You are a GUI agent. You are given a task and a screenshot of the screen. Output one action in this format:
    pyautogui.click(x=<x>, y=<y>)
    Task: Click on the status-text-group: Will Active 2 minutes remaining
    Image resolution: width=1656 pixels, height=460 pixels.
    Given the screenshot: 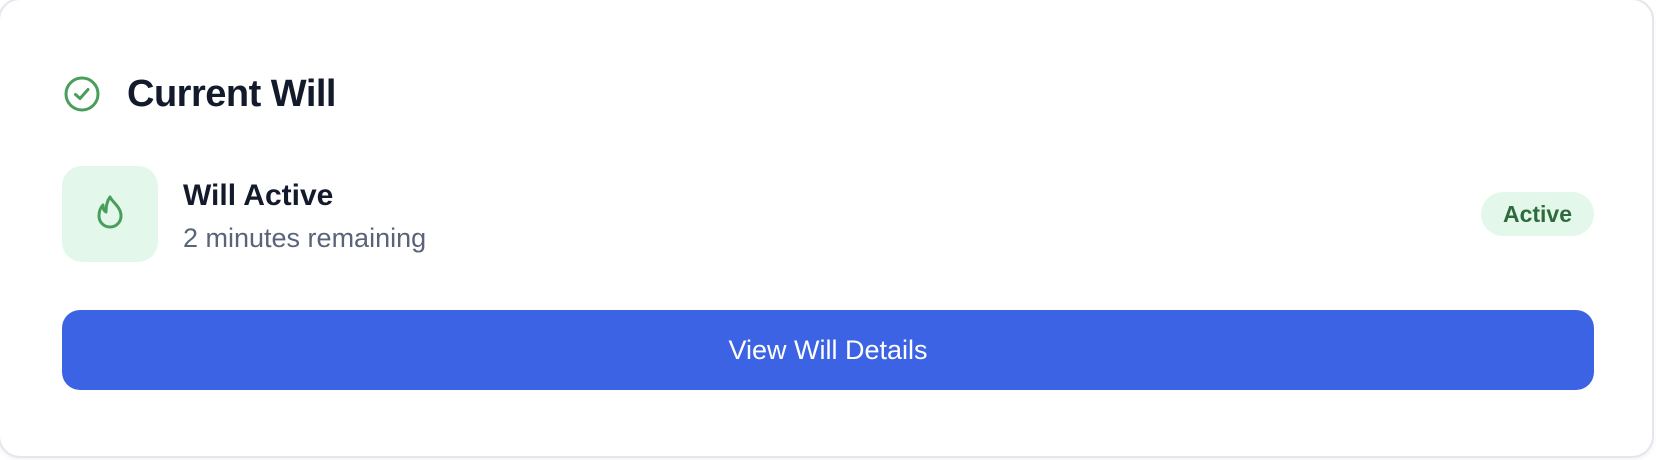 What is the action you would take?
    pyautogui.click(x=304, y=216)
    